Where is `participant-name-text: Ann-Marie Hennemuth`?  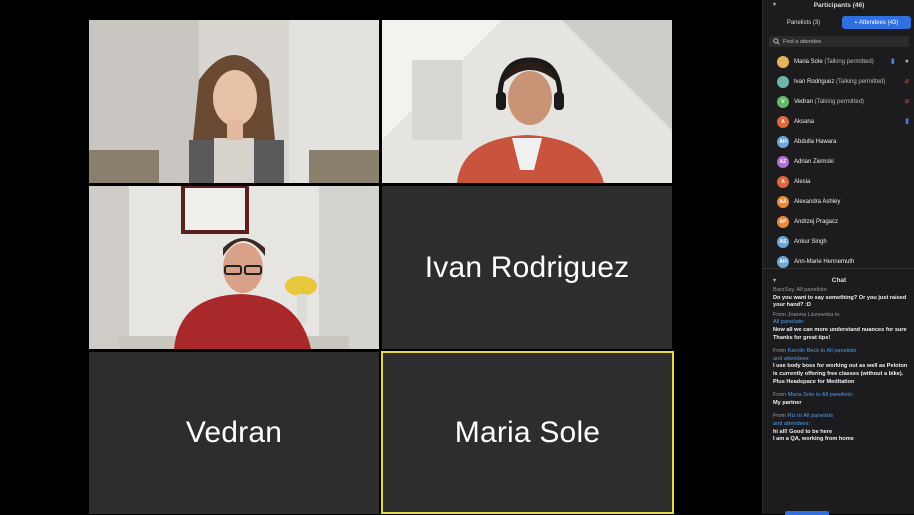 participant-name-text: Ann-Marie Hennemuth is located at coordinates (824, 262).